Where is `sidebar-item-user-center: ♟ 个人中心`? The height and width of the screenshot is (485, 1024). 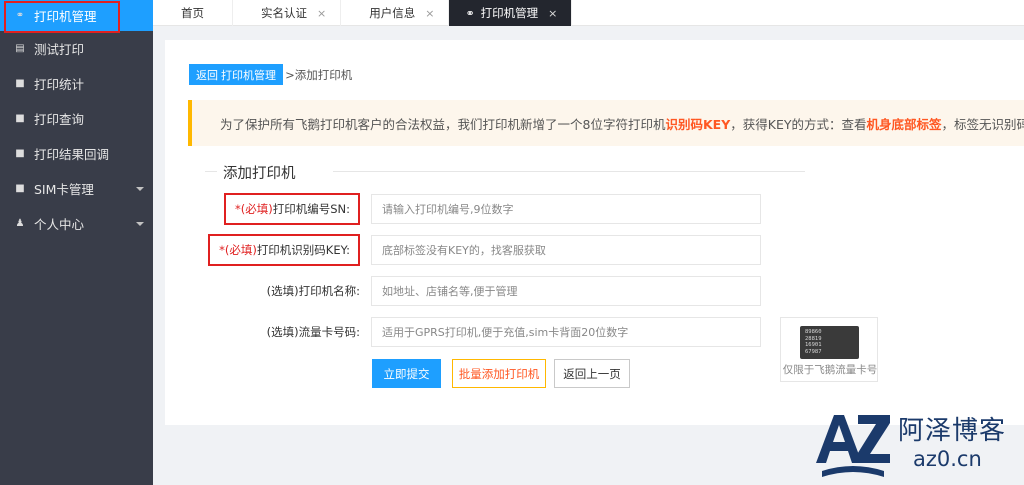 sidebar-item-user-center: ♟ 个人中心 is located at coordinates (76, 223).